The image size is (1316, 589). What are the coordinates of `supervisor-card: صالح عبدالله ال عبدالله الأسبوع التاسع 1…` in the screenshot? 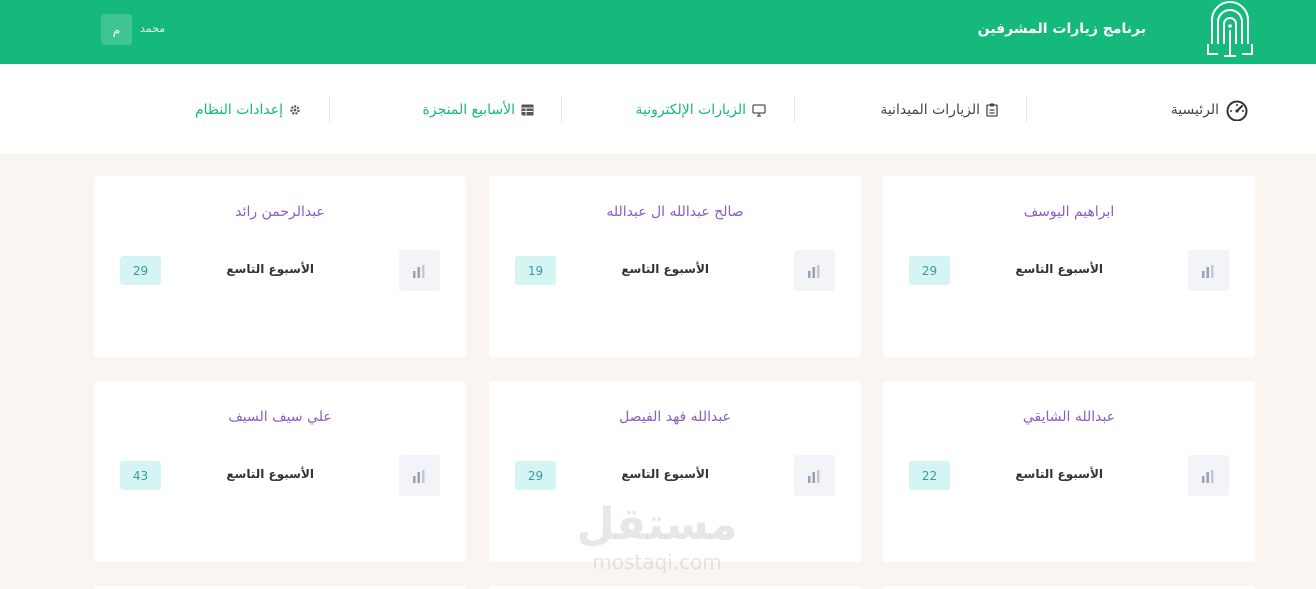 It's located at (675, 266).